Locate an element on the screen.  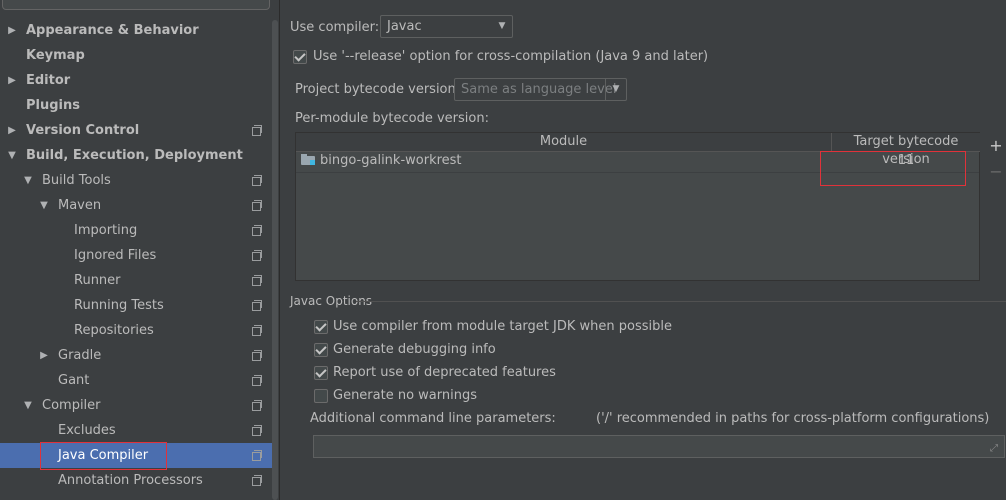
module-name-cell: bingo-galink-workrest is located at coordinates (391, 160).